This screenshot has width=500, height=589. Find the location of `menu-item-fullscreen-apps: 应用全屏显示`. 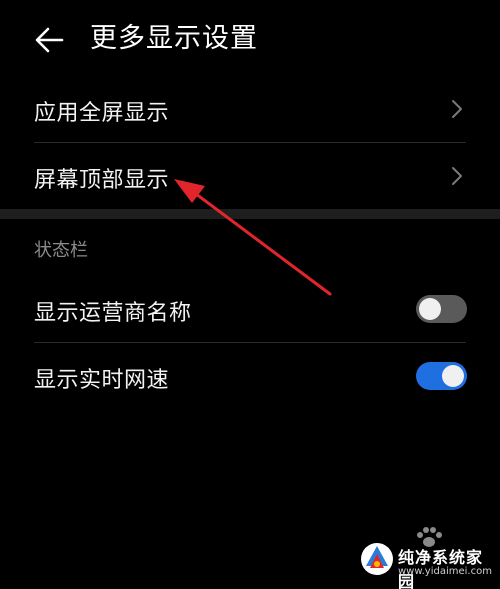

menu-item-fullscreen-apps: 应用全屏显示 is located at coordinates (250, 109).